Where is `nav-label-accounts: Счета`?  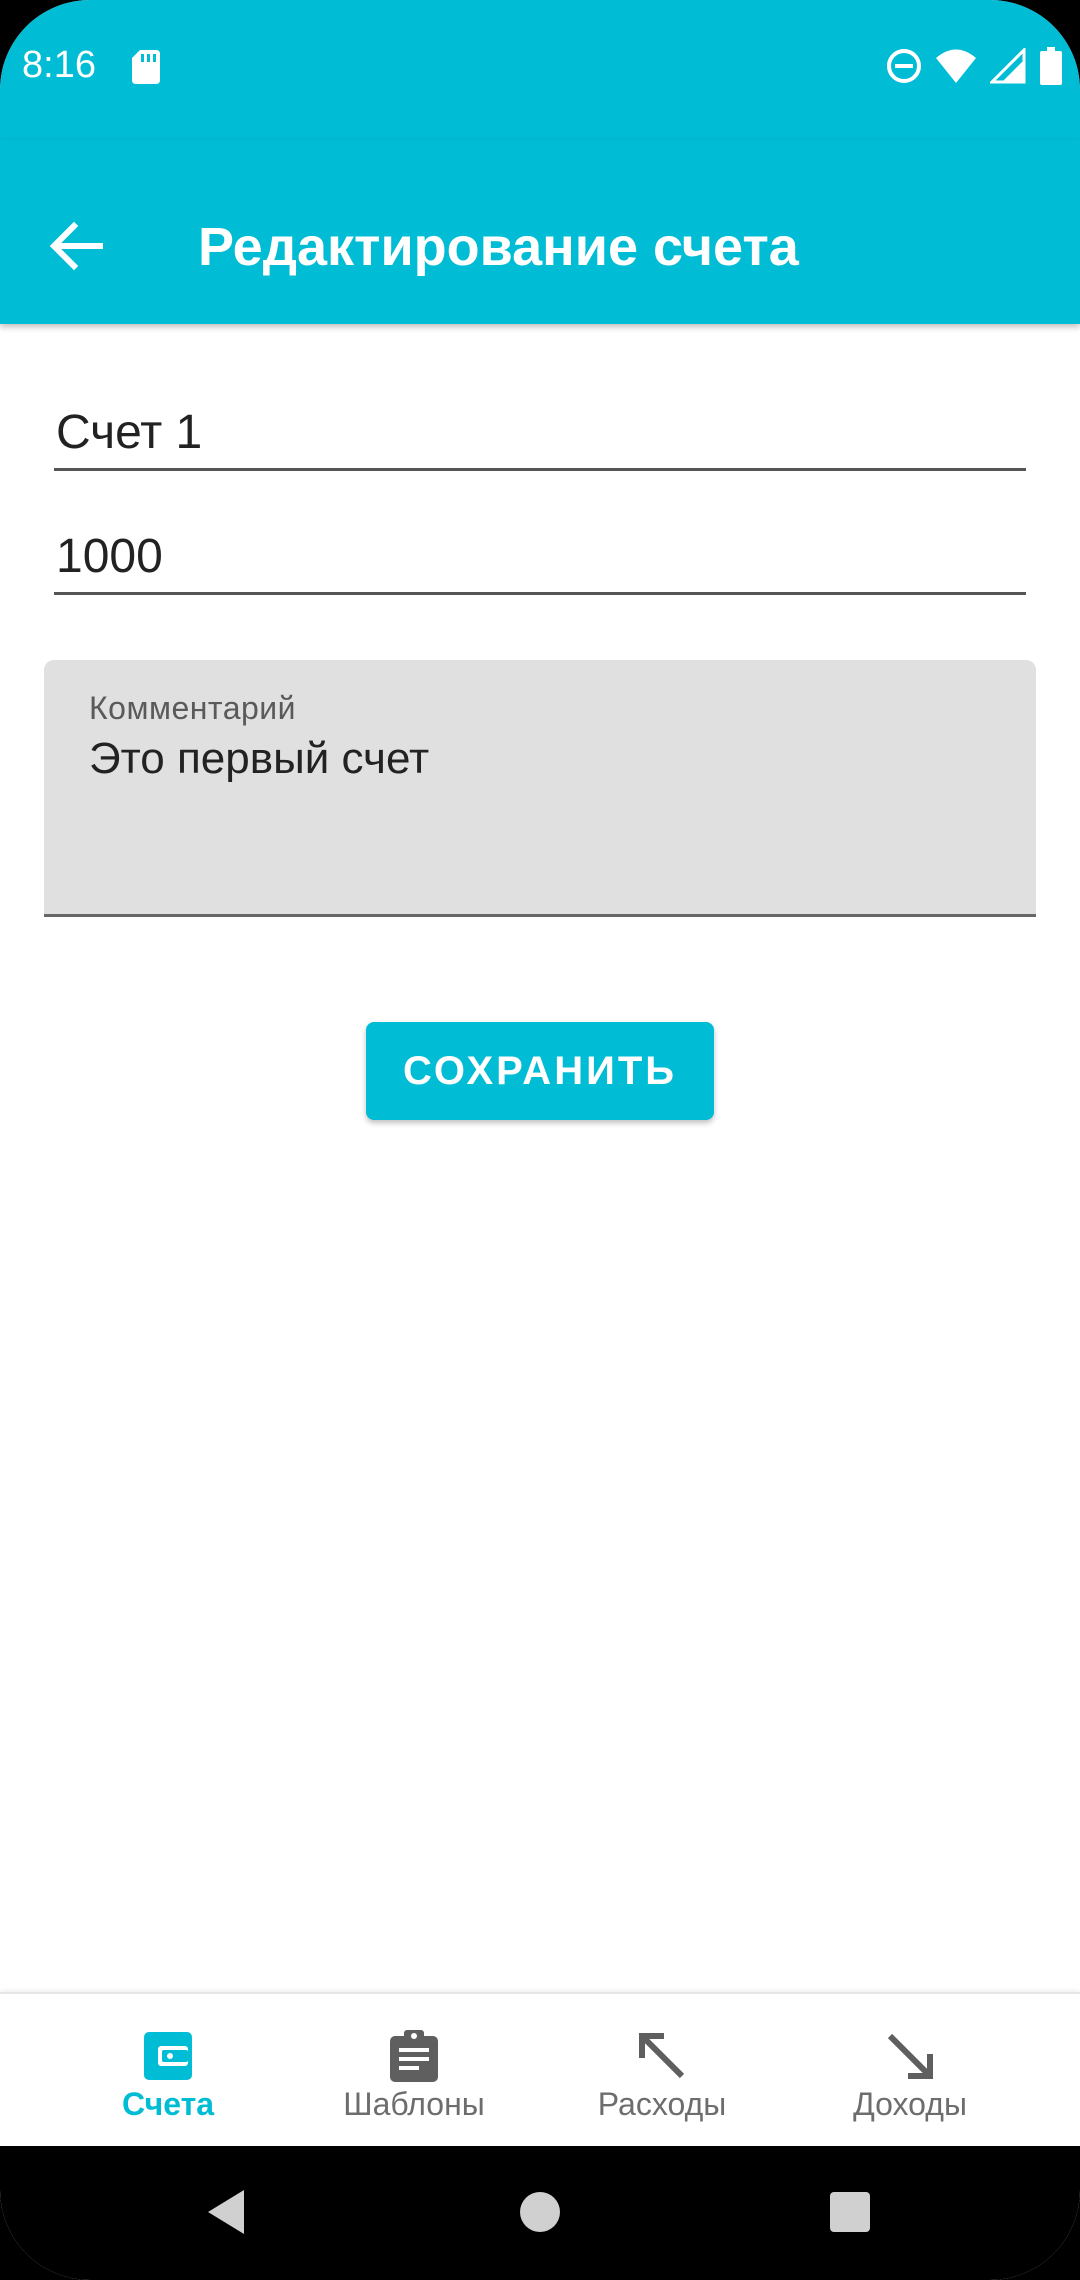
nav-label-accounts: Счета is located at coordinates (168, 2104).